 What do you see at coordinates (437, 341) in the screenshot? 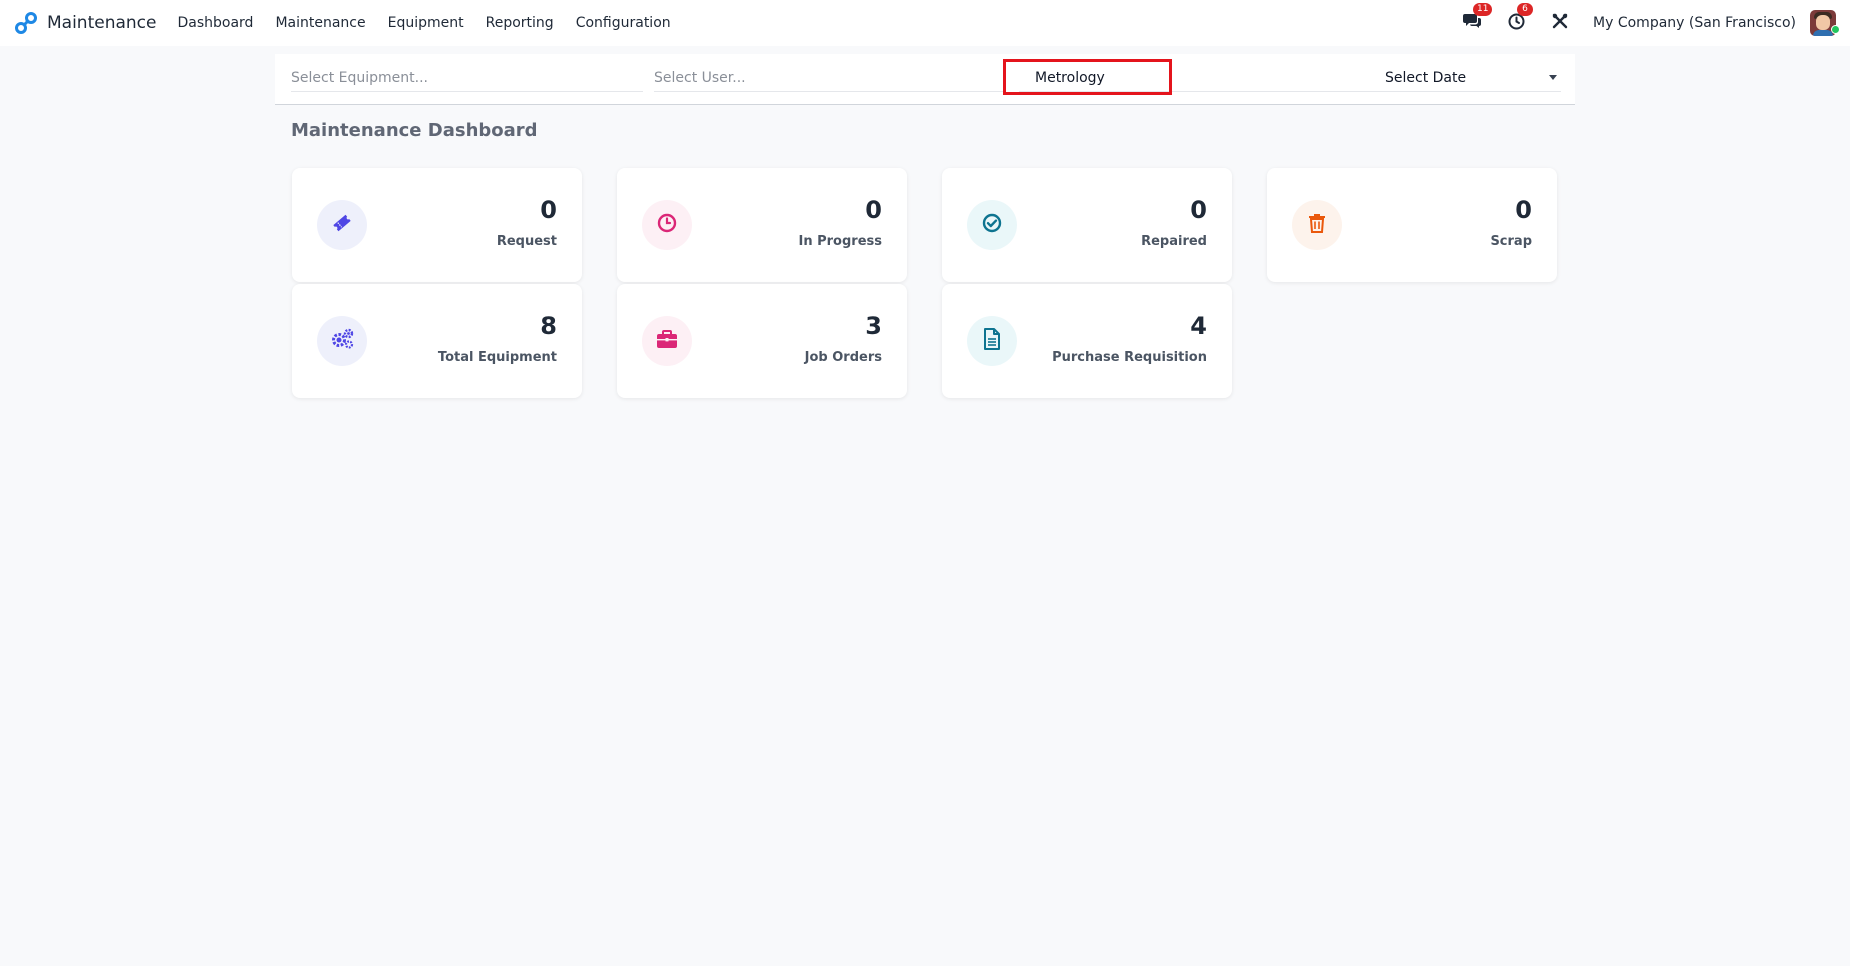
I see `card-total-equipment: 8 Total Equipment` at bounding box center [437, 341].